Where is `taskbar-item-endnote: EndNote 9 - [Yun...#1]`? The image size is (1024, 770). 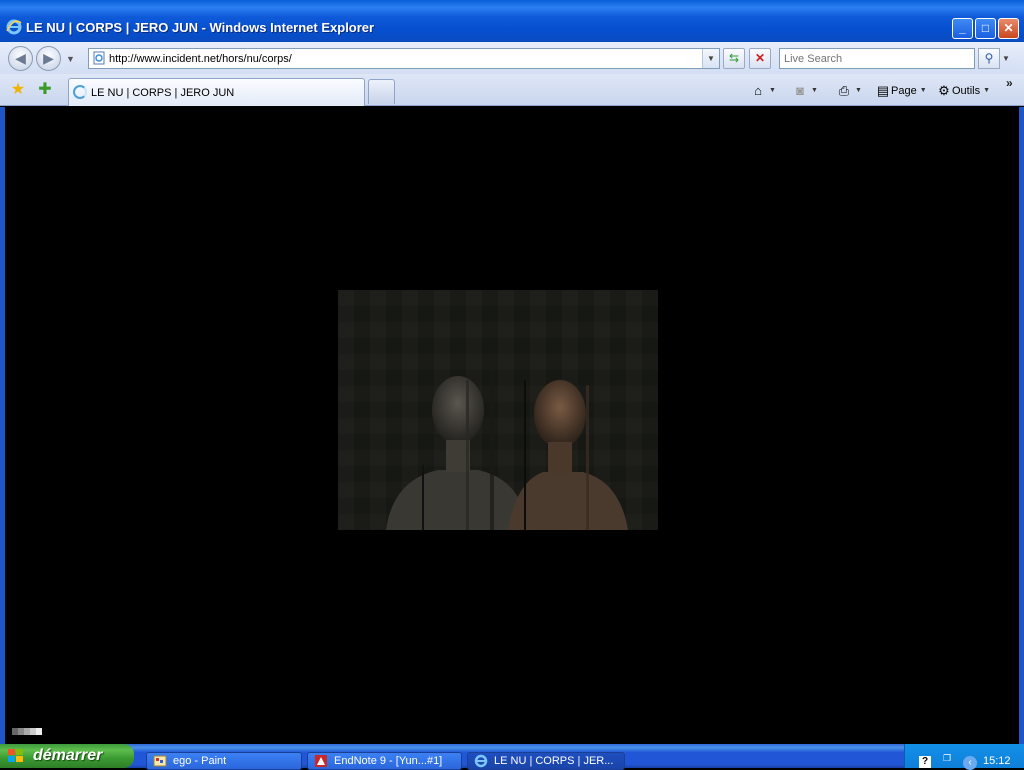
taskbar-item-endnote: EndNote 9 - [Yun...#1] is located at coordinates (384, 761).